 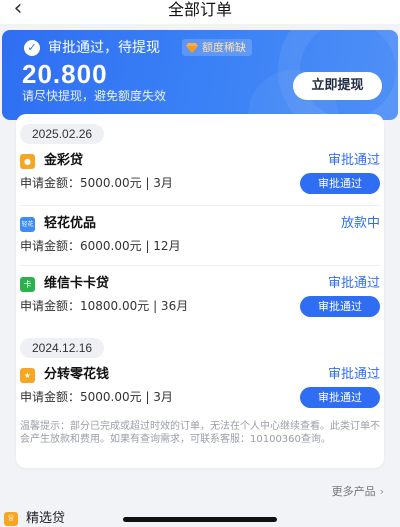 What do you see at coordinates (100, 246) in the screenshot?
I see `apply-amount: 申请金额：6000.00元 | 12月` at bounding box center [100, 246].